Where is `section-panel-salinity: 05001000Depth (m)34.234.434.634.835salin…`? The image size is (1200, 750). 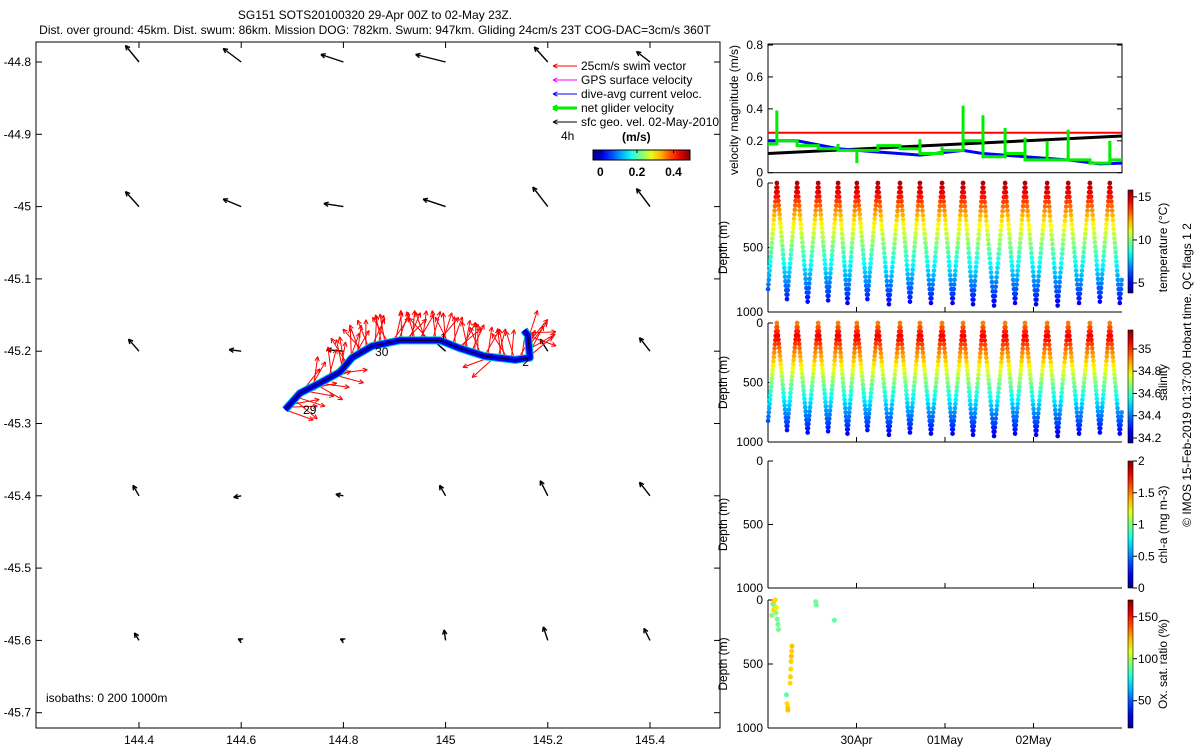
section-panel-salinity: 05001000Depth (m)34.234.434.634.835salin… is located at coordinates (943, 382).